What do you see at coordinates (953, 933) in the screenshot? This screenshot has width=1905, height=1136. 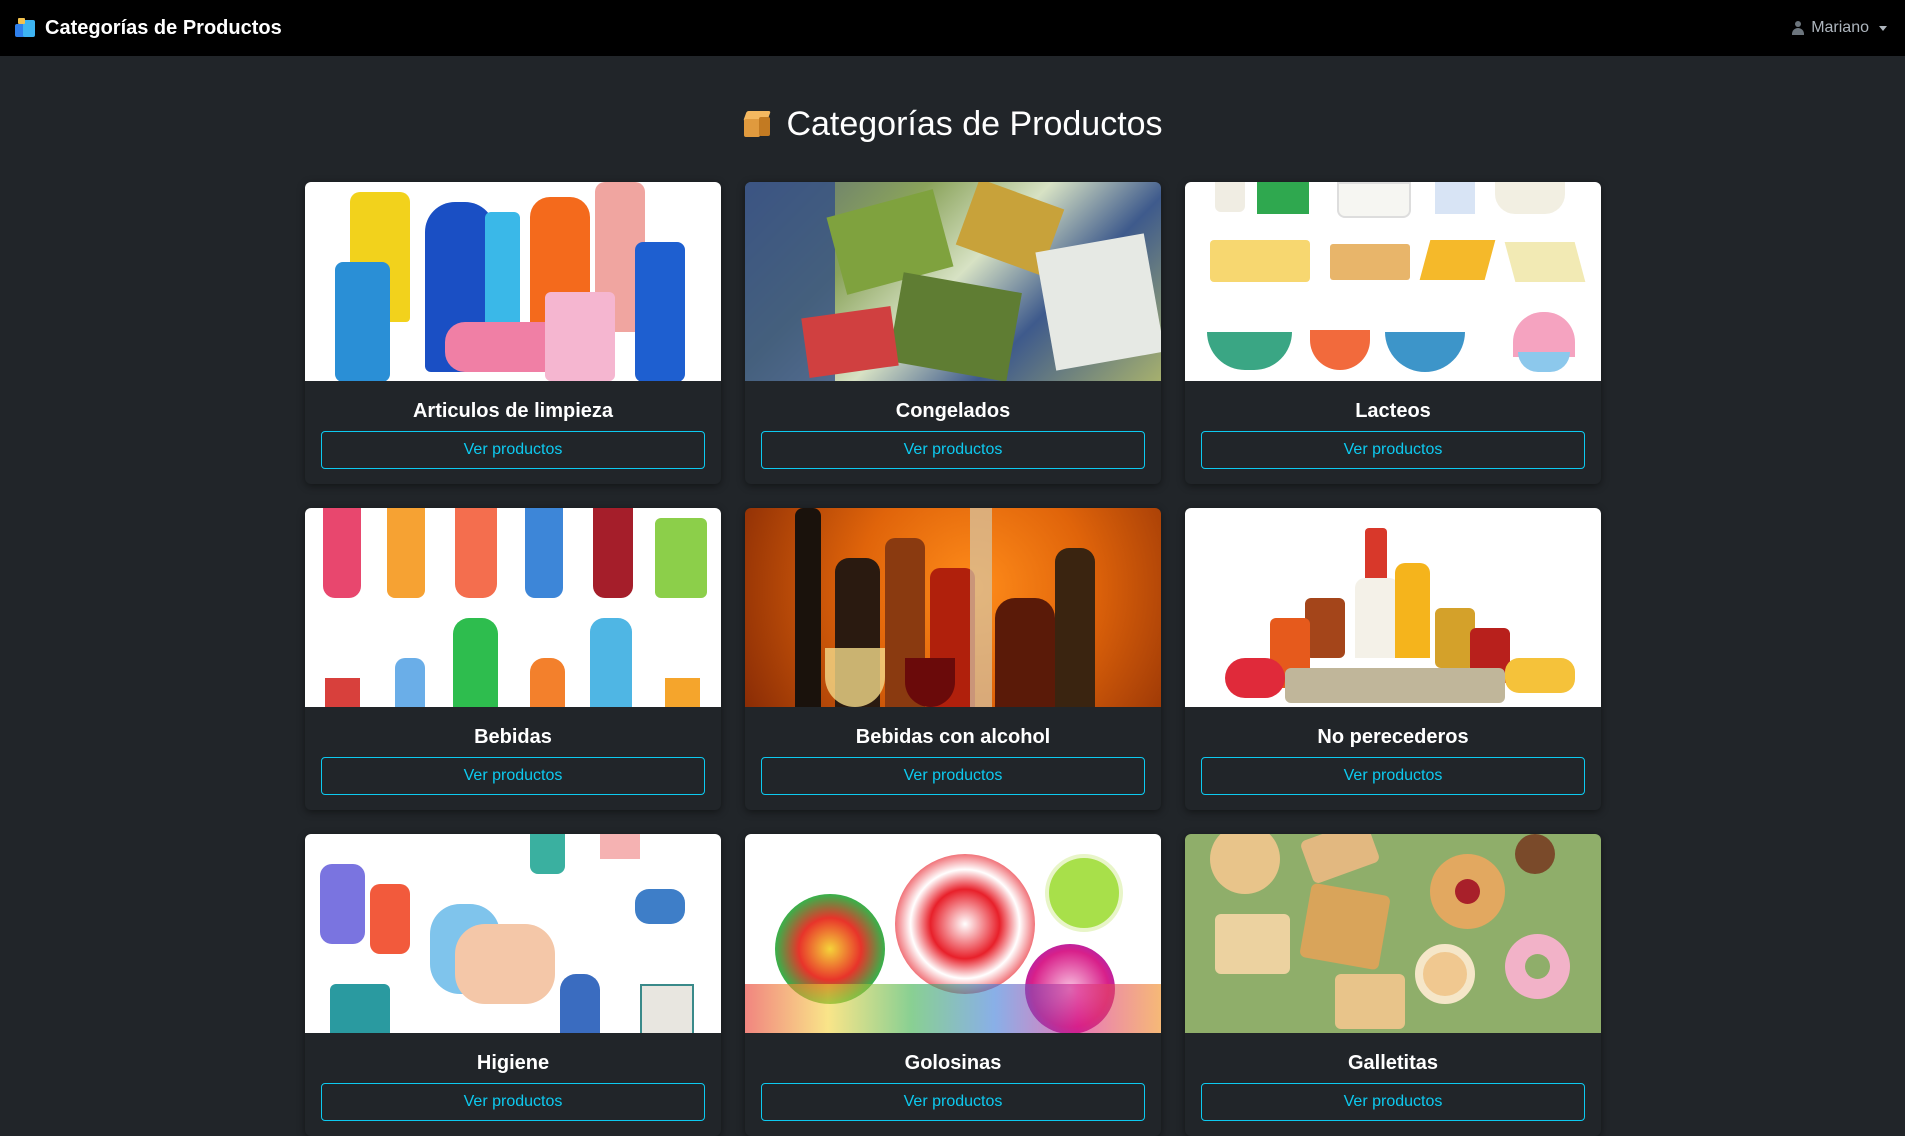 I see `candy-photo` at bounding box center [953, 933].